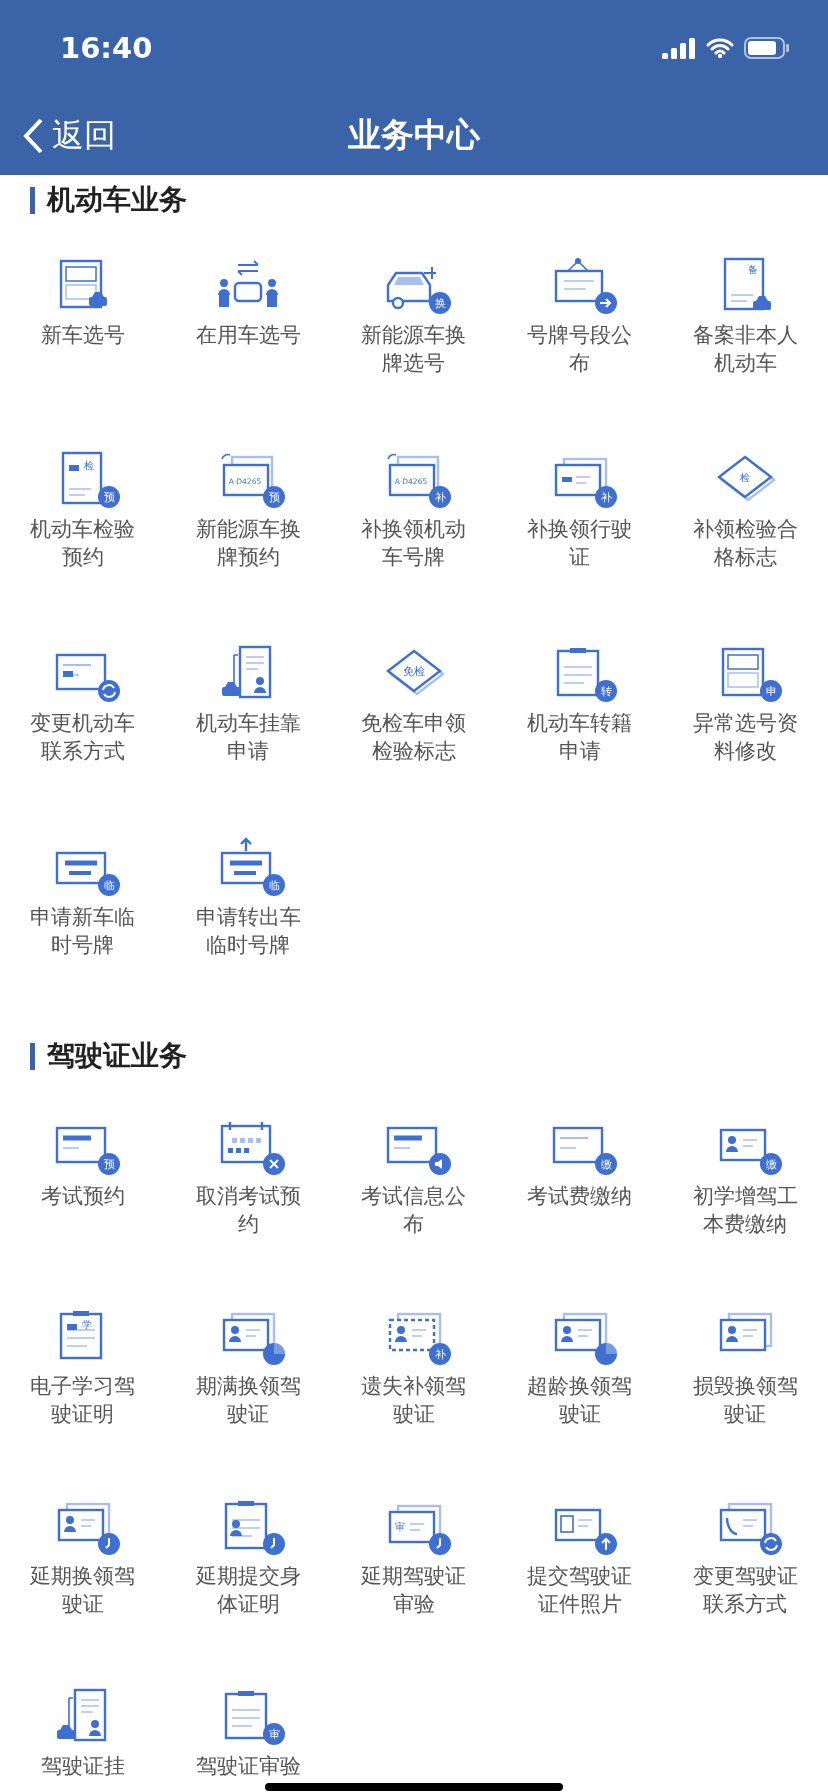 Image resolution: width=828 pixels, height=1792 pixels. What do you see at coordinates (745, 1575) in the screenshot?
I see `service-item: 变更驾驶证联系方式` at bounding box center [745, 1575].